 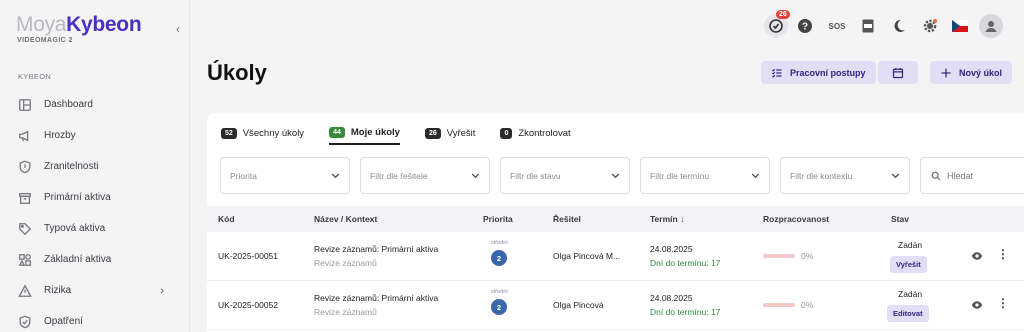 I want to click on sidebar-item-vulnerabilities: Zranitelnosti, so click(x=95, y=166).